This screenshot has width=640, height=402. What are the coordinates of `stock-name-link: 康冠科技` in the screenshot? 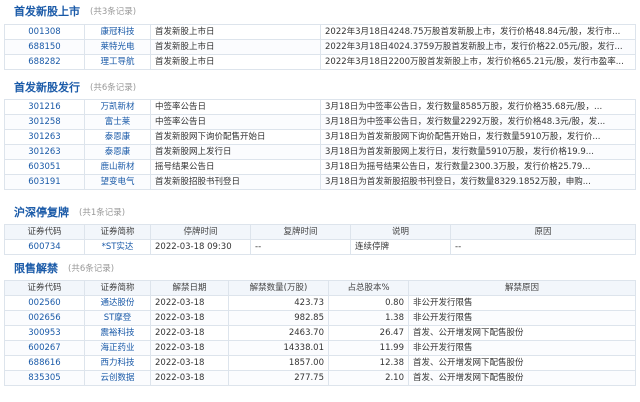 It's located at (117, 32).